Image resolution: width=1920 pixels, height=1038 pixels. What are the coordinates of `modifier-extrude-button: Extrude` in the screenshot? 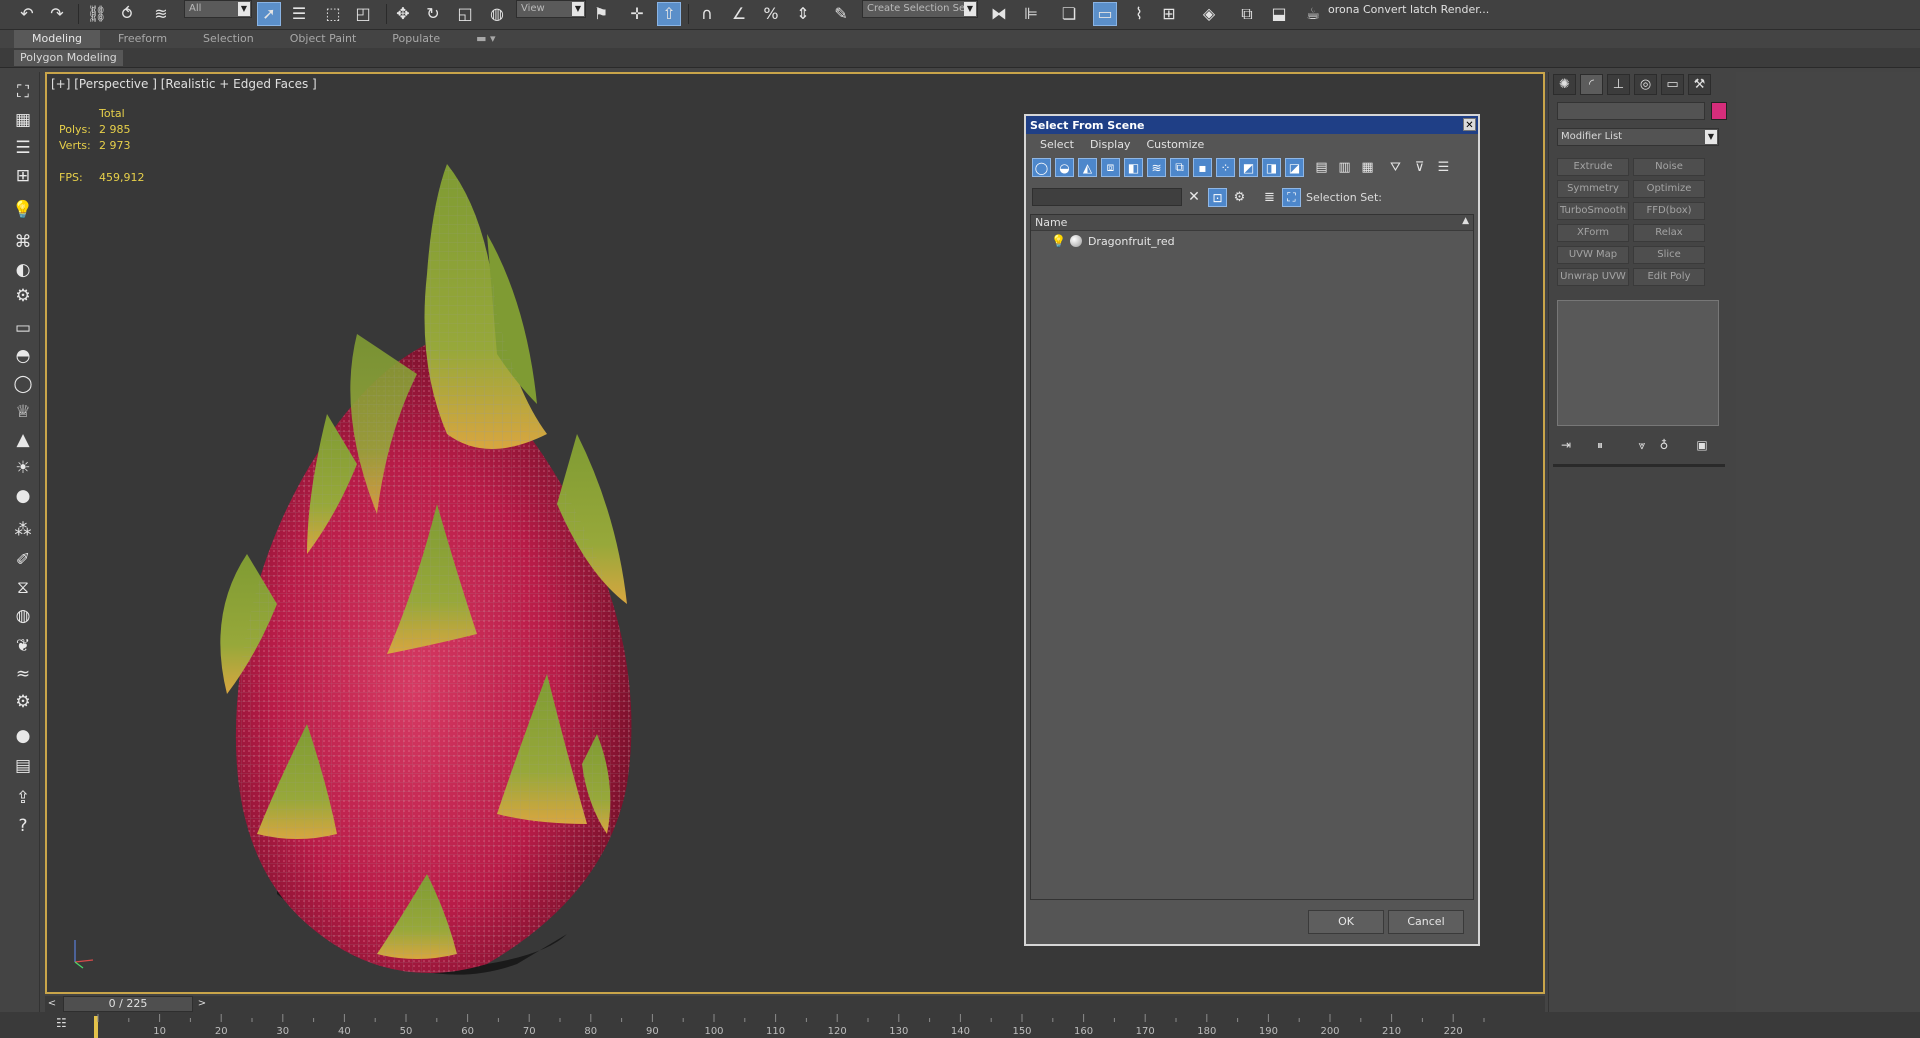 It's located at (1593, 167).